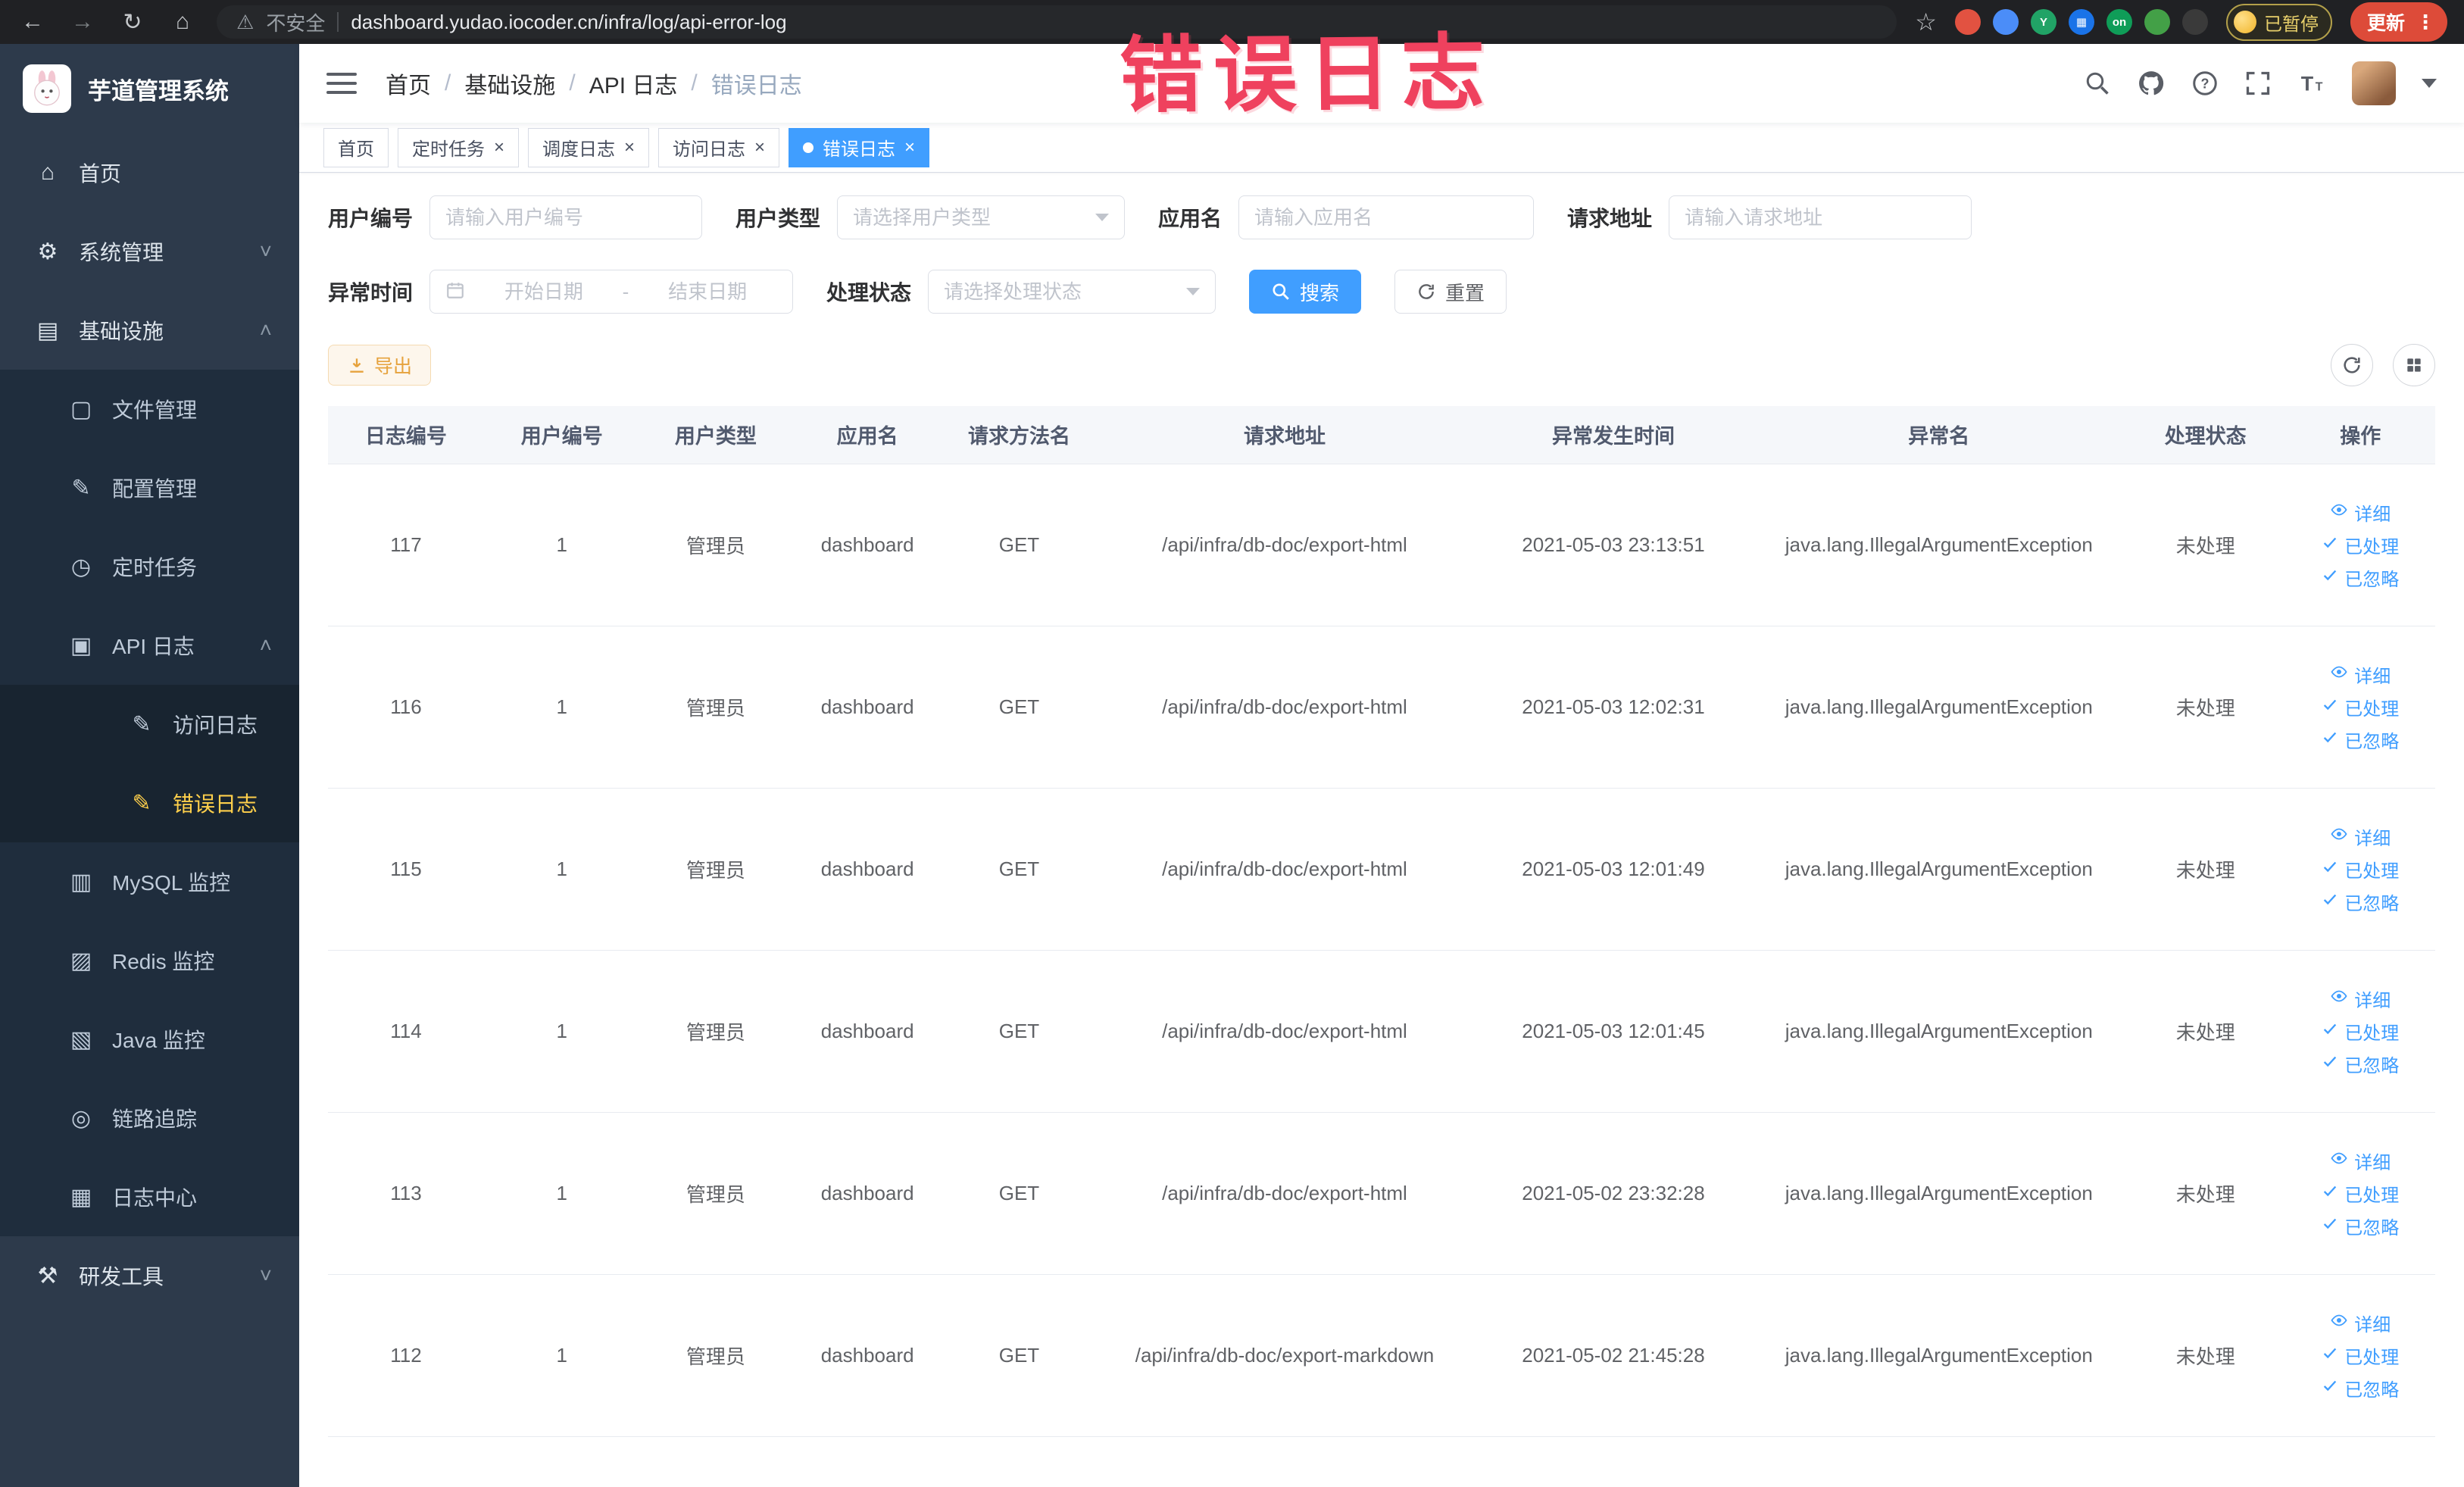 The height and width of the screenshot is (1487, 2464). What do you see at coordinates (380, 365) in the screenshot?
I see `export-button: 导出` at bounding box center [380, 365].